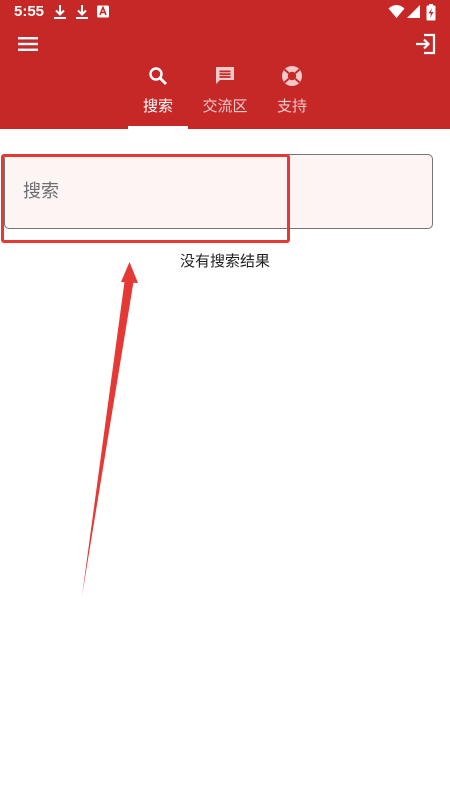  I want to click on notification-a-icon, so click(103, 11).